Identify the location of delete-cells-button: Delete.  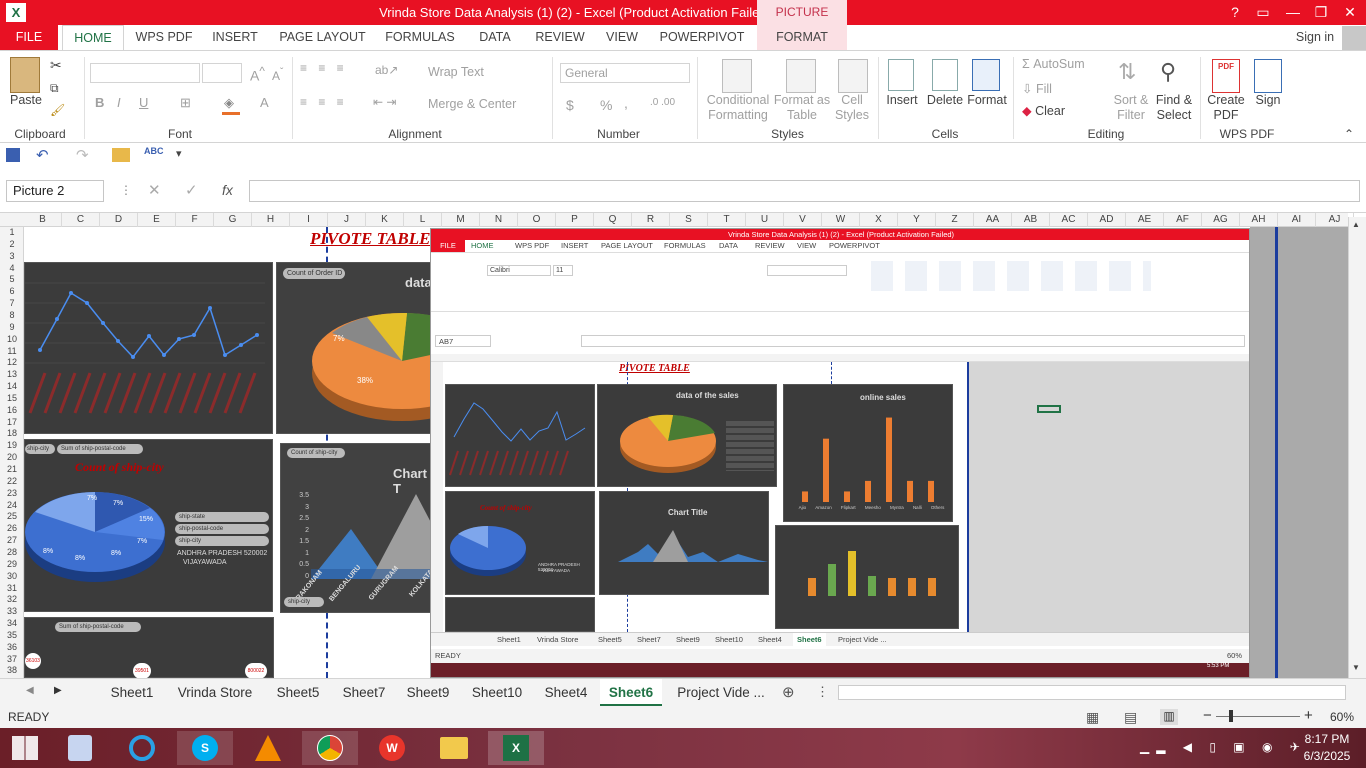
(945, 100).